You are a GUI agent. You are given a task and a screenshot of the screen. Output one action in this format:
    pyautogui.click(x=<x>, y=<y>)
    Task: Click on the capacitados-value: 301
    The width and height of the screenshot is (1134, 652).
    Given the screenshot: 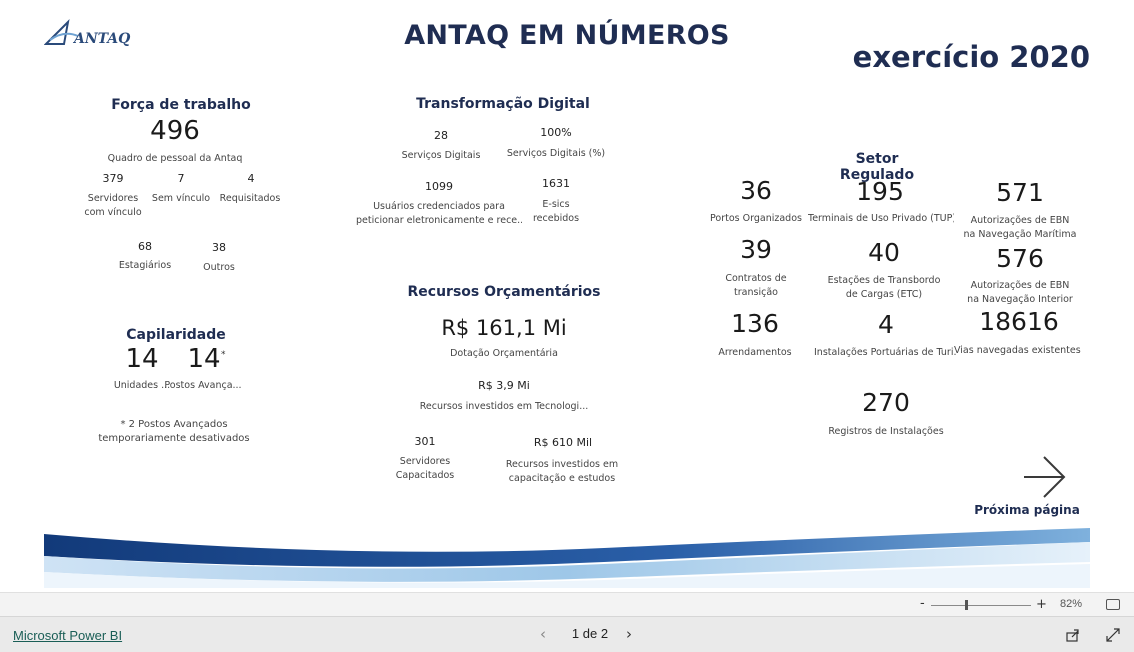 What is the action you would take?
    pyautogui.click(x=425, y=441)
    